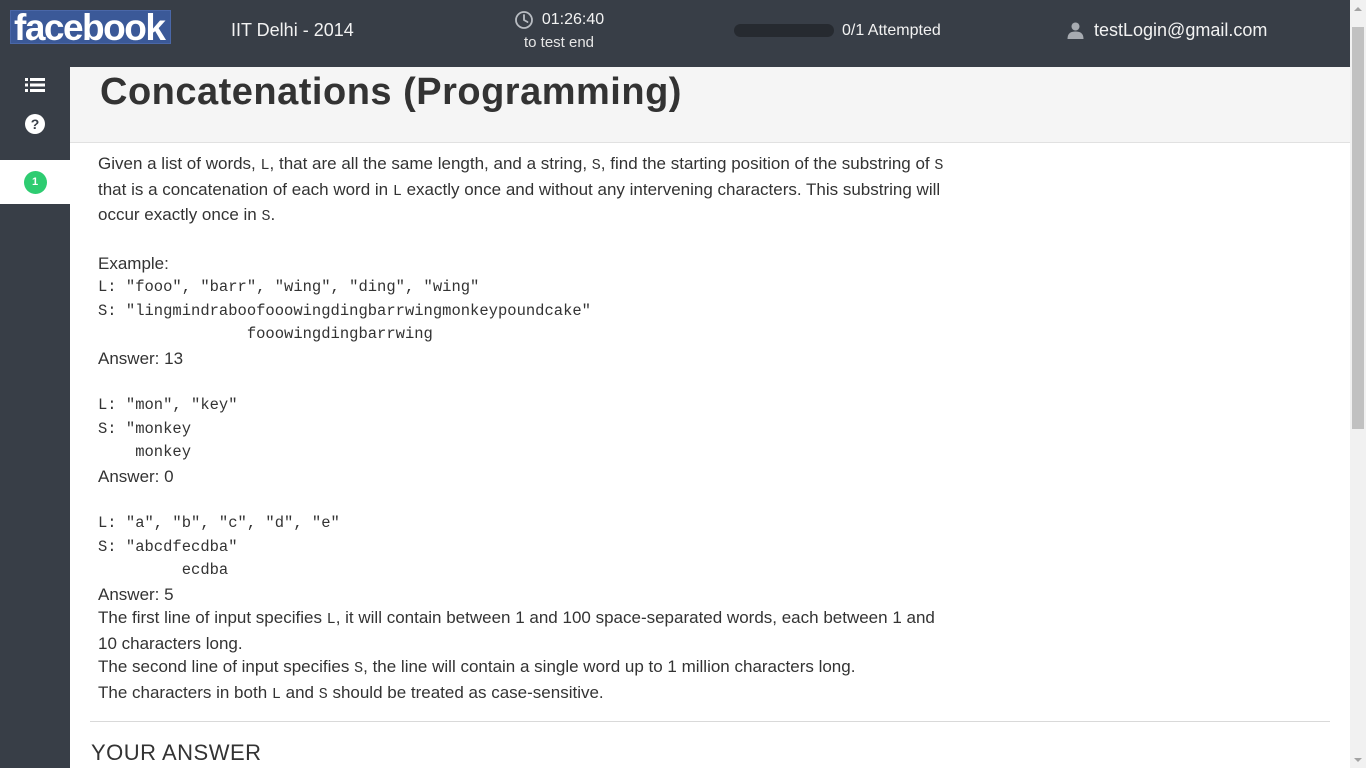  I want to click on question-list-button, so click(35, 85).